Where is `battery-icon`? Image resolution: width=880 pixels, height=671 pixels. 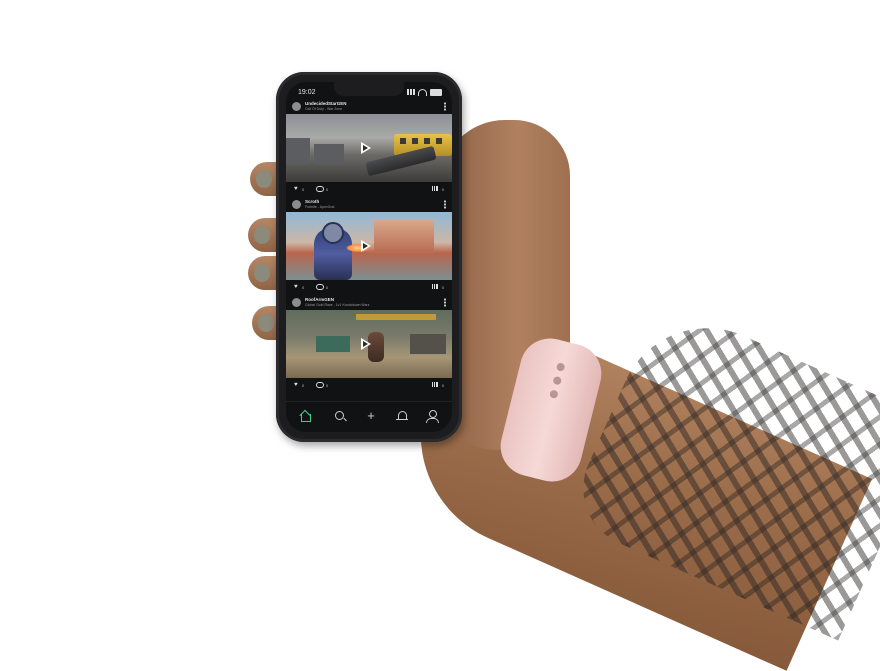
battery-icon is located at coordinates (436, 92).